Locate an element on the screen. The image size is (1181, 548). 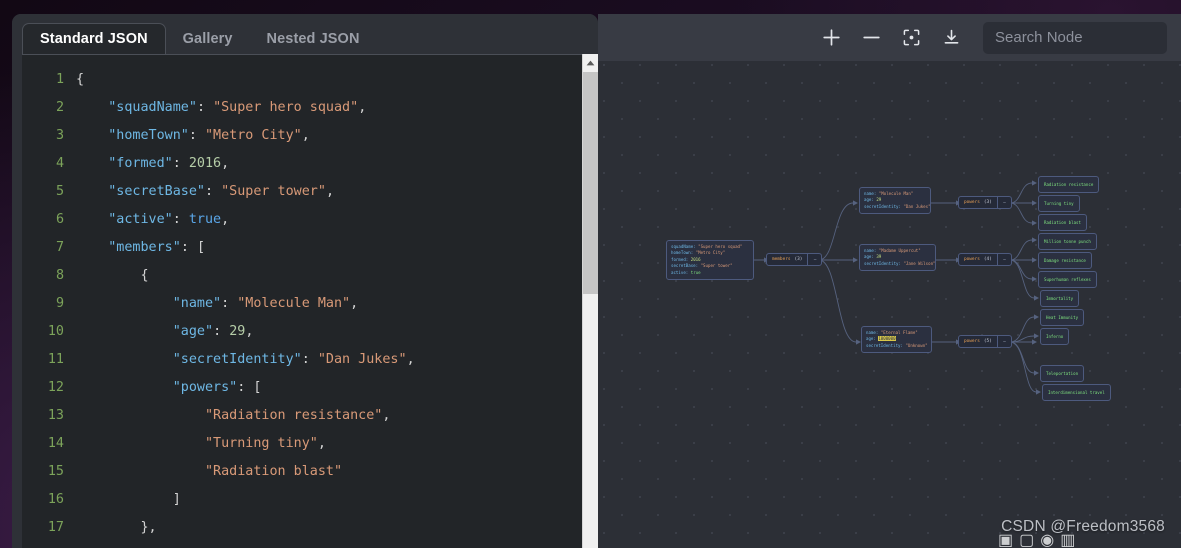
graph-leaf-node: Teleportation is located at coordinates (1062, 373).